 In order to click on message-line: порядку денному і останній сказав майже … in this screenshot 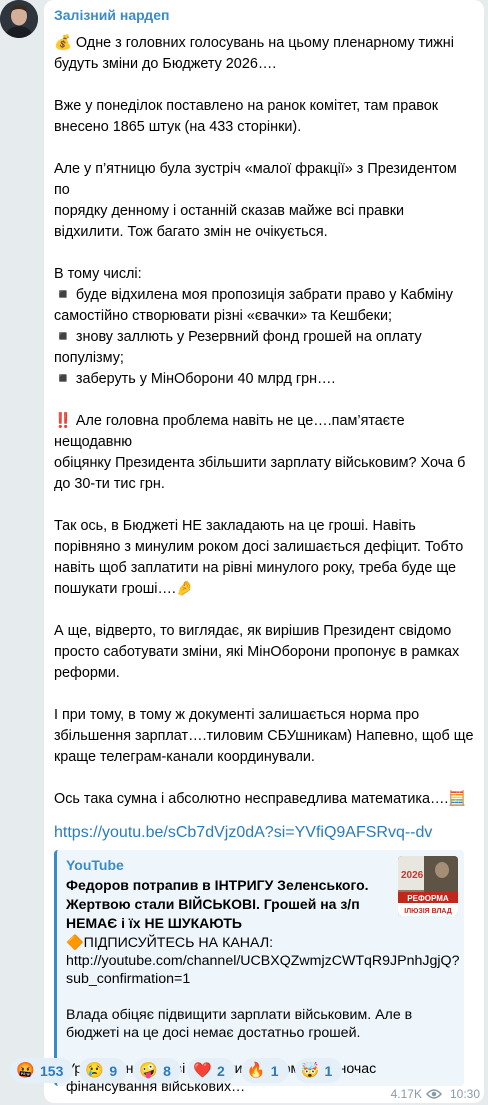, I will do `click(229, 211)`.